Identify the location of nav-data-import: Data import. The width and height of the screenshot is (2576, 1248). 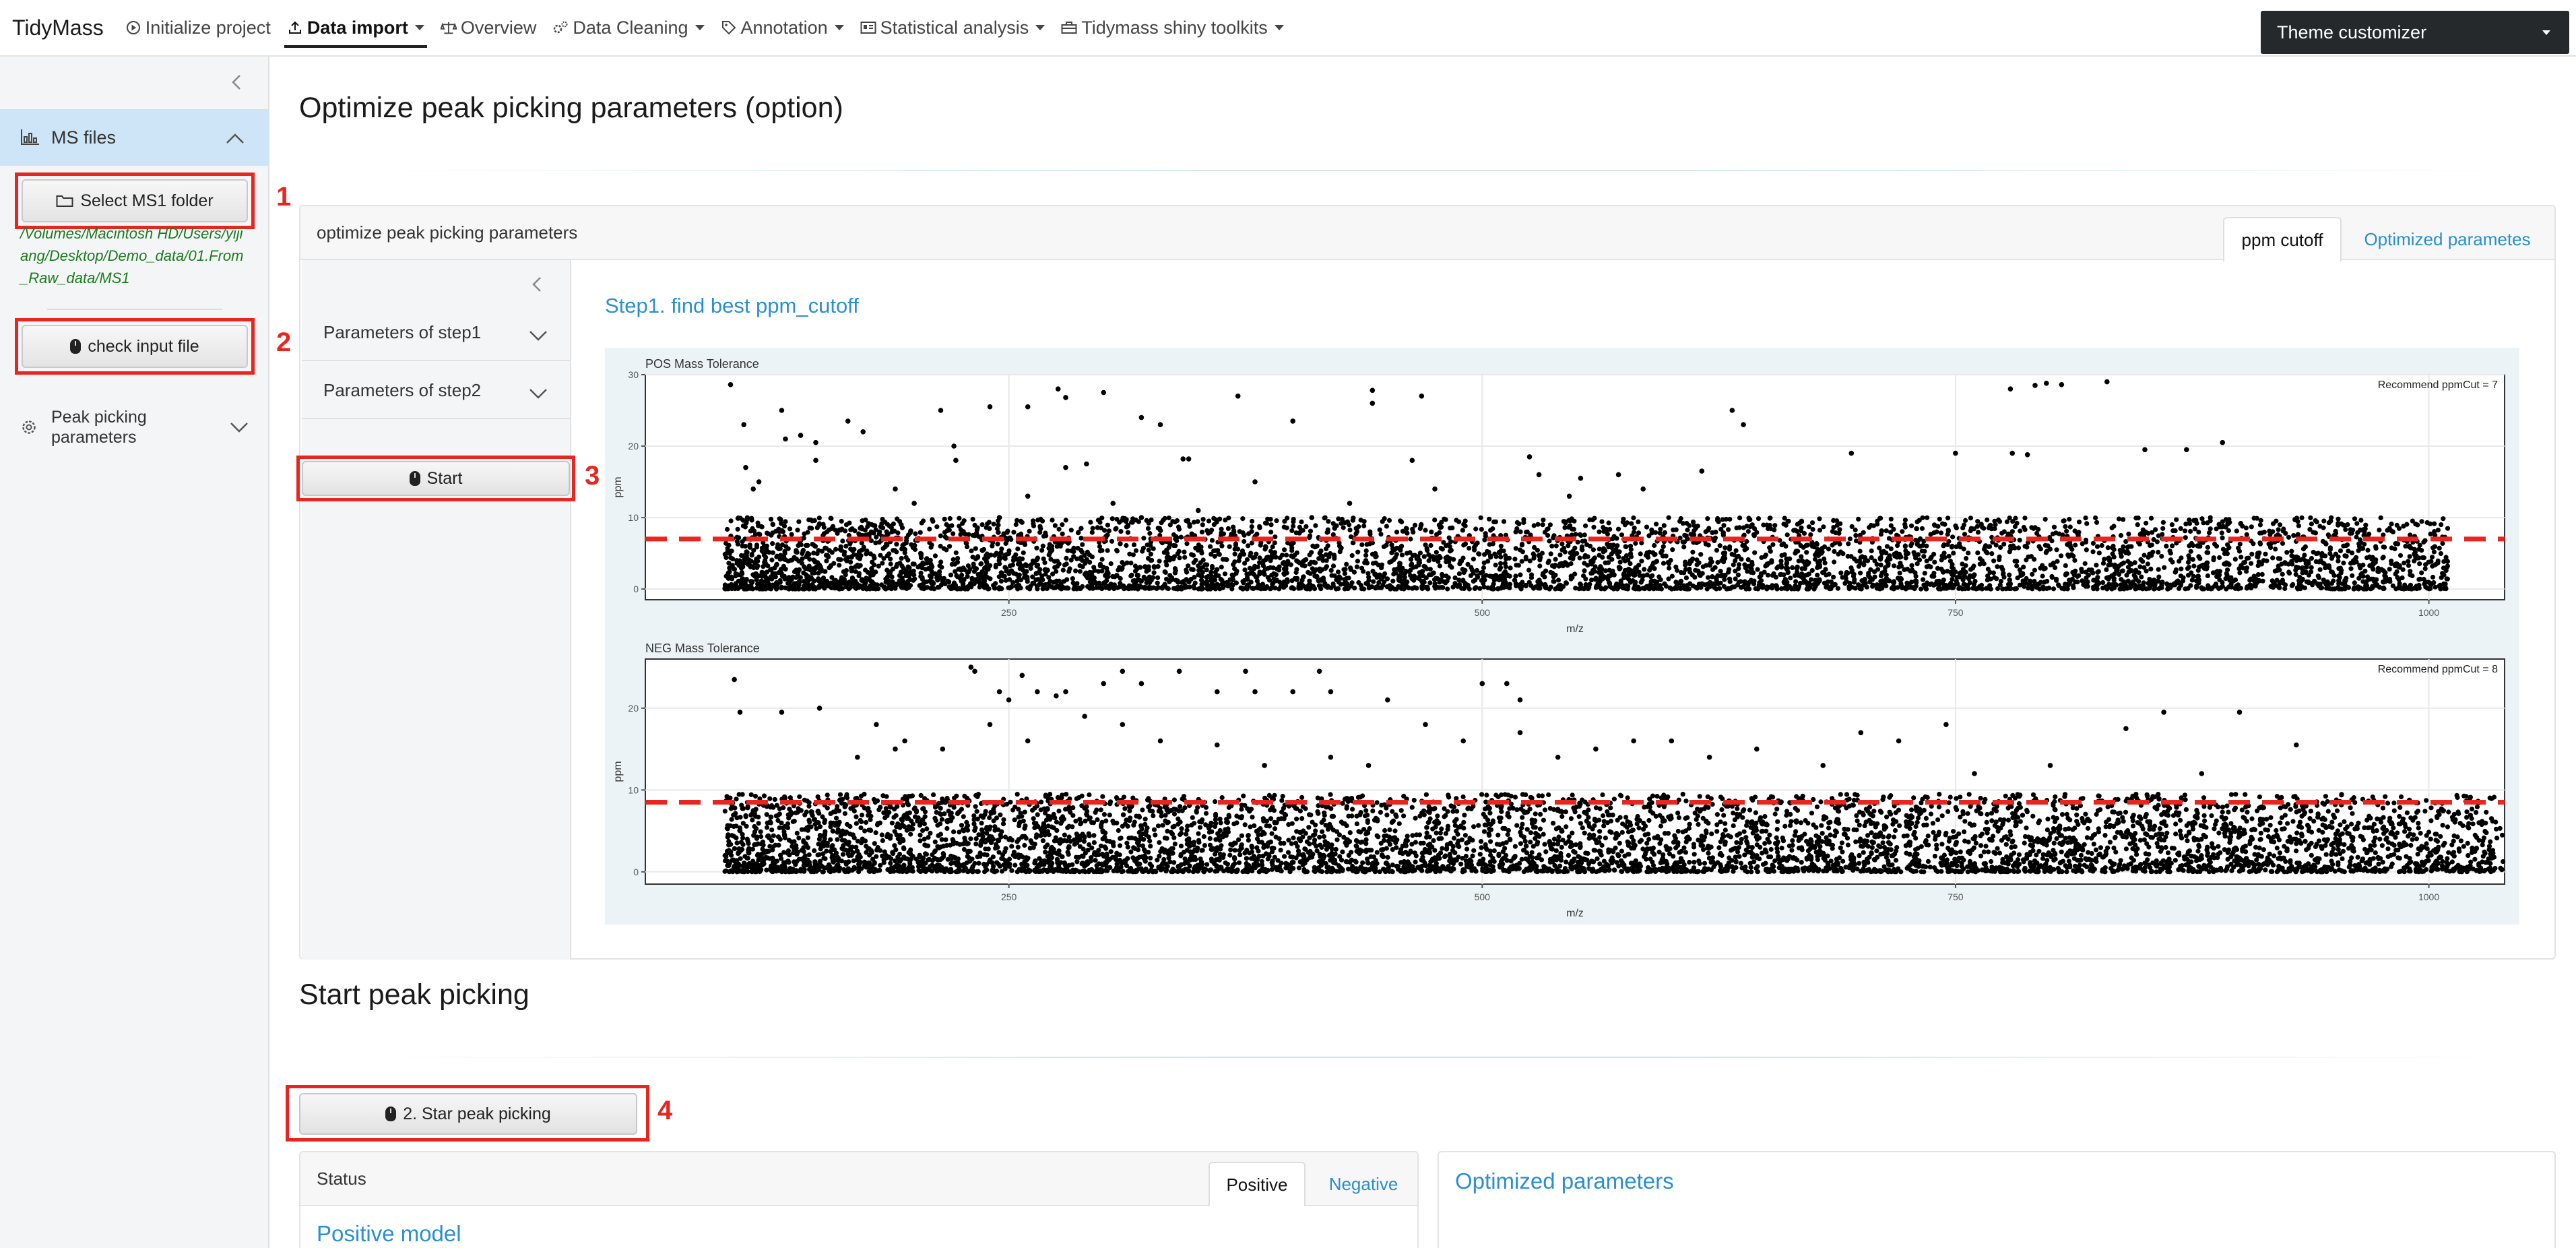
(355, 28).